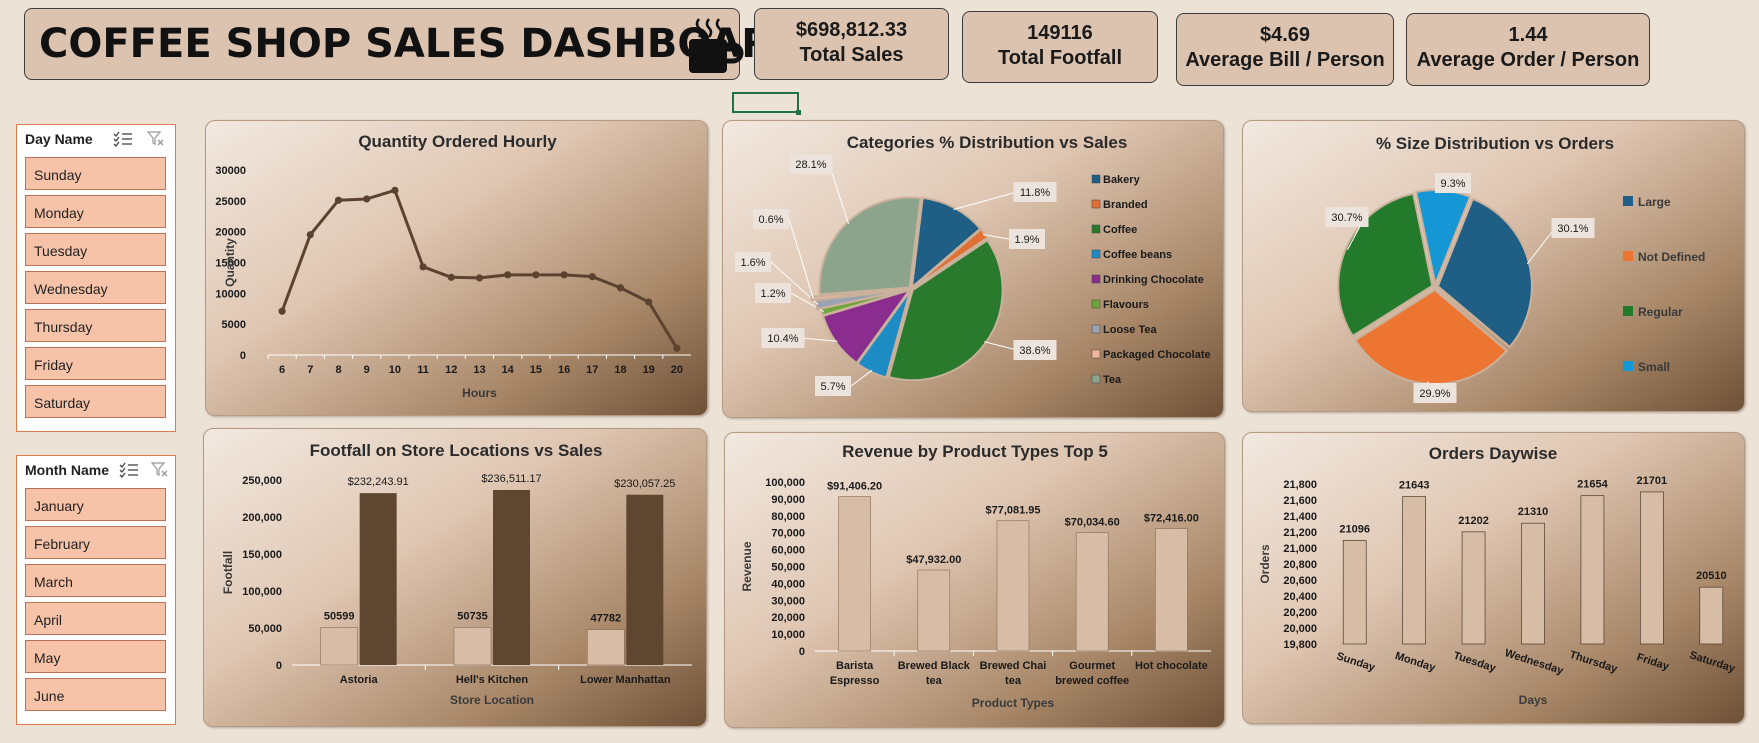 This screenshot has width=1759, height=743. What do you see at coordinates (1452, 184) in the screenshot?
I see `data-label: 9.3%` at bounding box center [1452, 184].